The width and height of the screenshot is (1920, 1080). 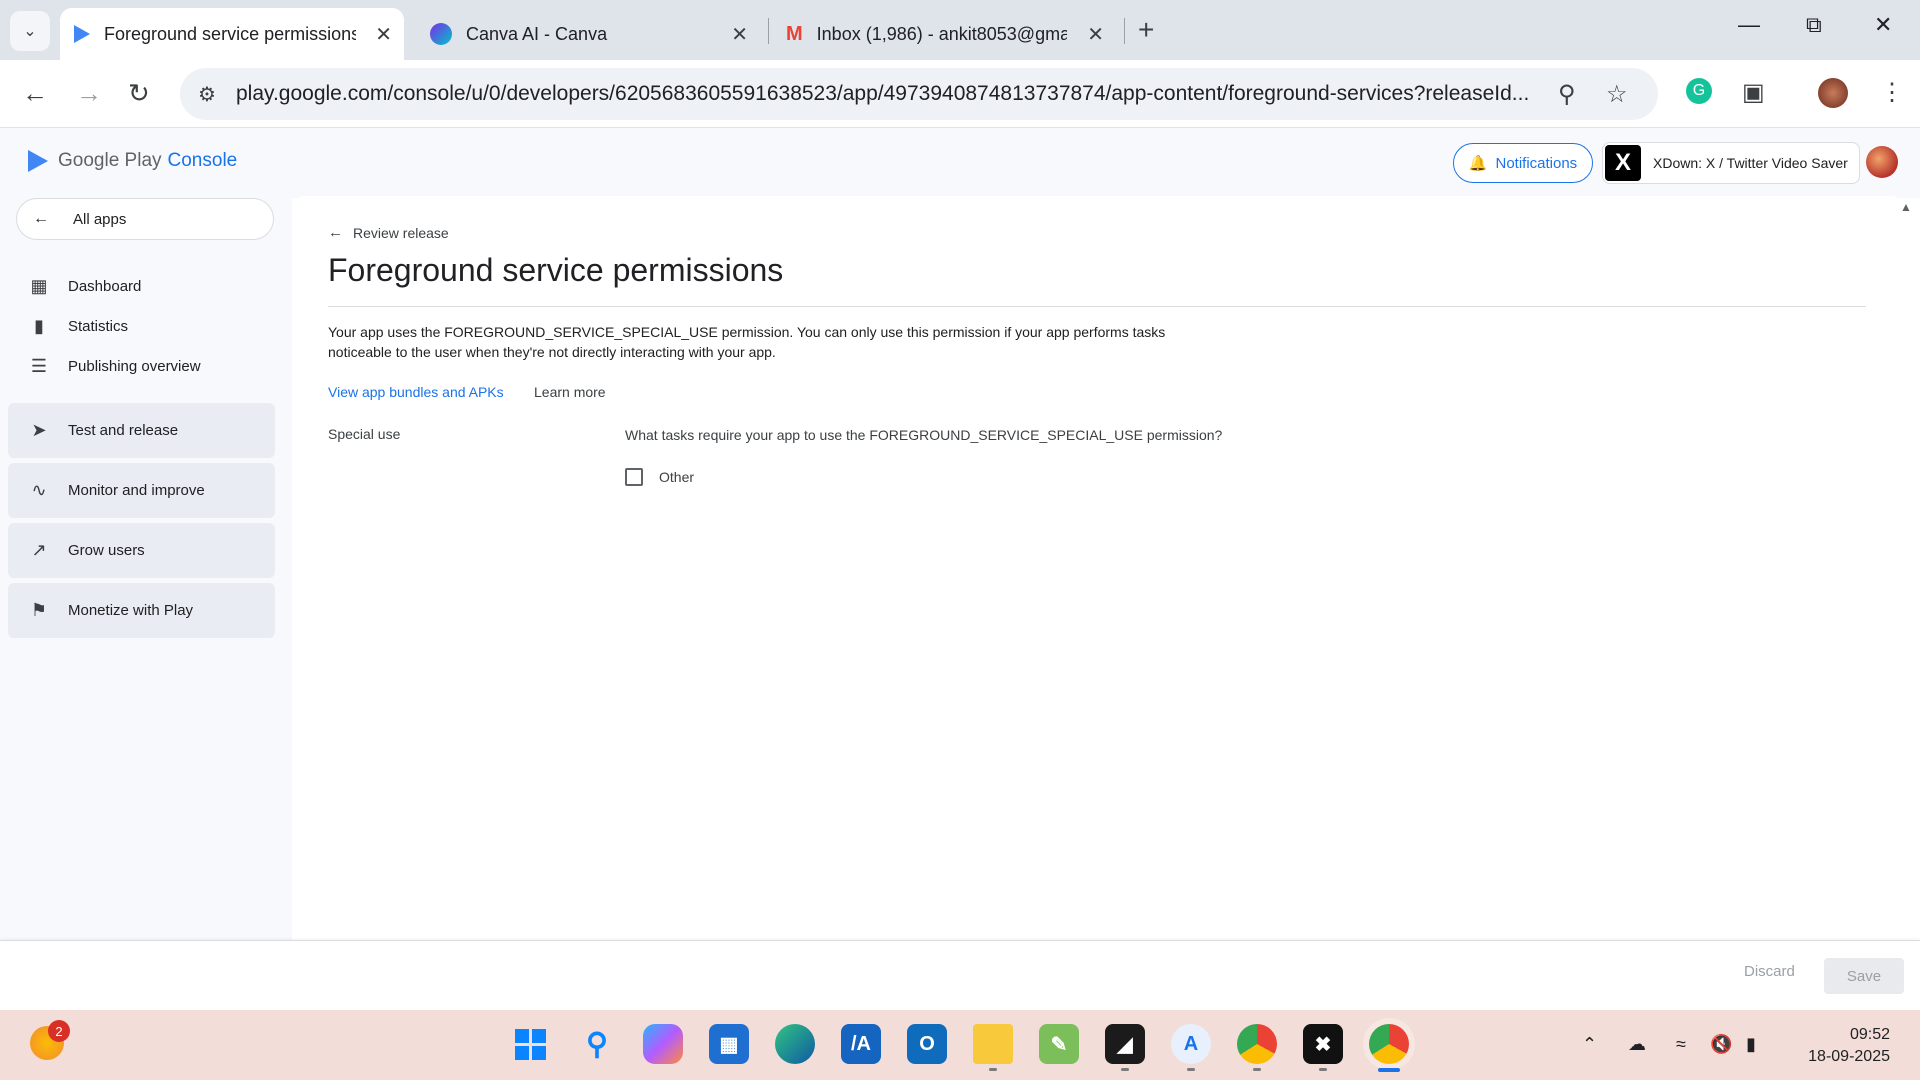 What do you see at coordinates (123, 430) in the screenshot?
I see `sidebar-group-label: Test and release` at bounding box center [123, 430].